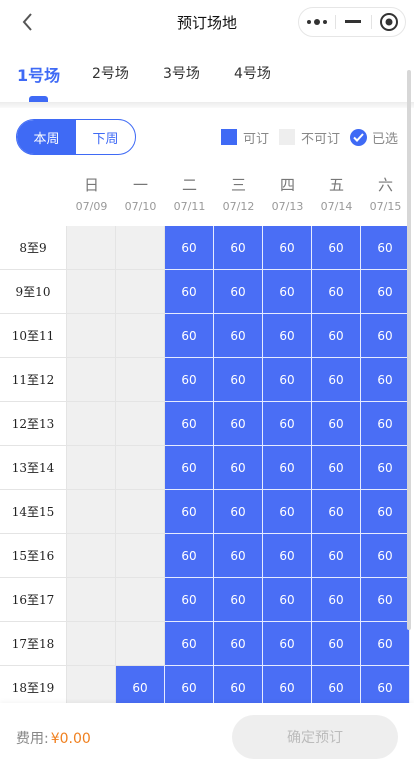 This screenshot has height=780, width=414. I want to click on minimize-icon, so click(353, 22).